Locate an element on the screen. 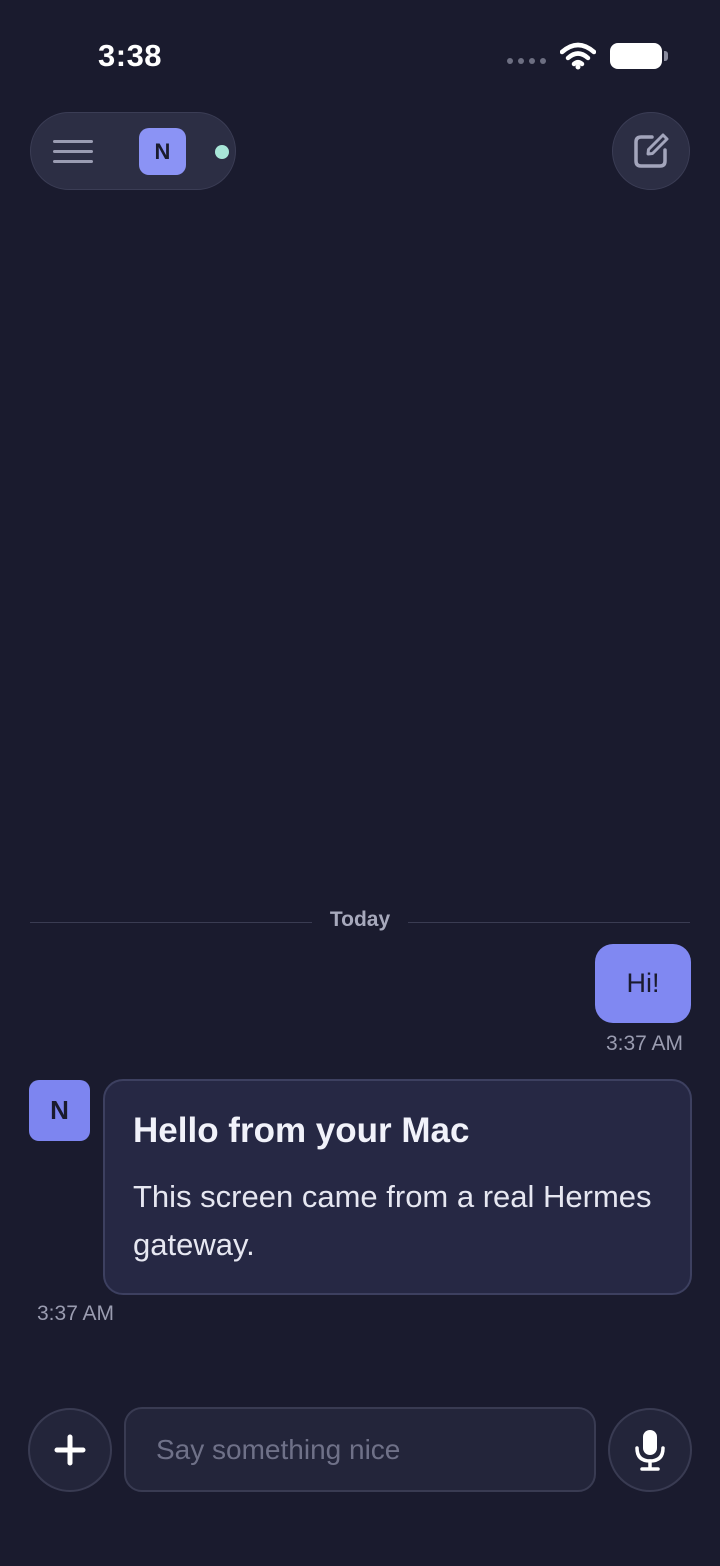  message-text: Hi! is located at coordinates (643, 983).